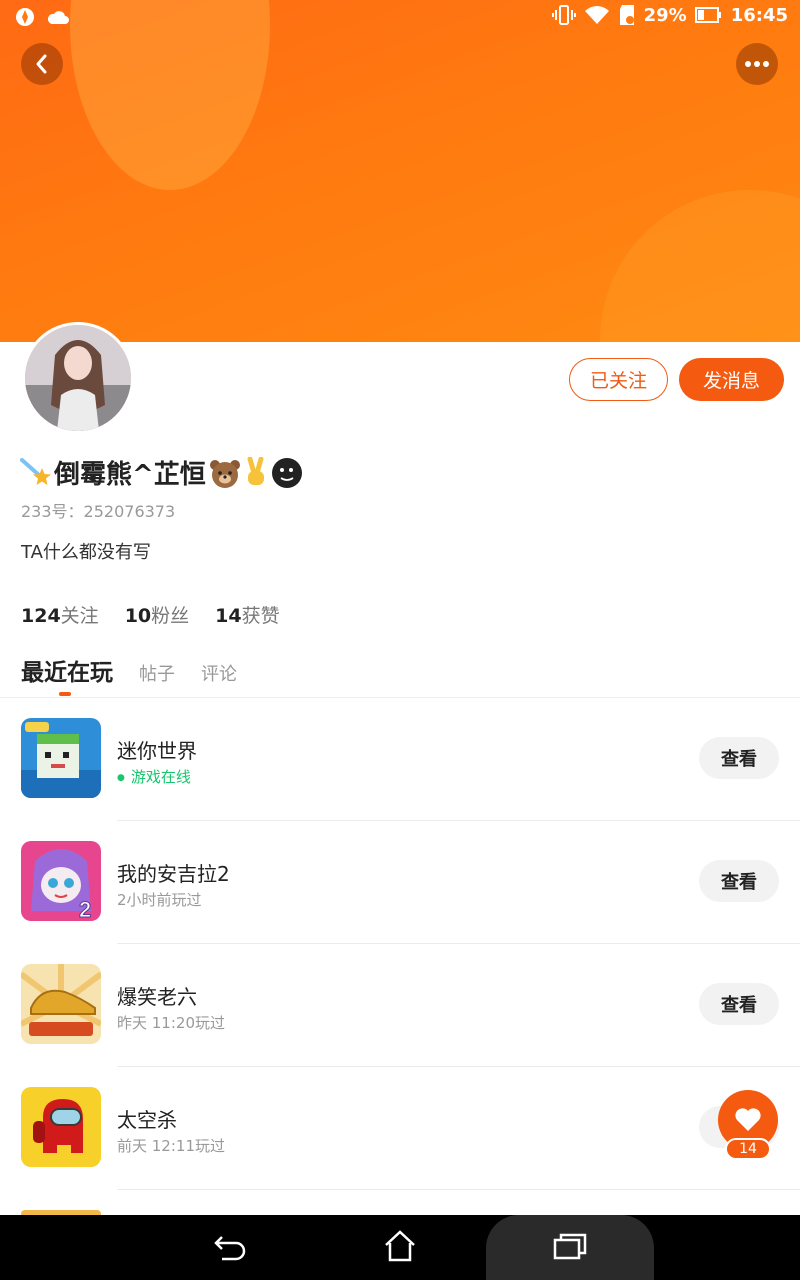  Describe the element at coordinates (147, 1120) in the screenshot. I see `game-title: 太空杀` at that location.